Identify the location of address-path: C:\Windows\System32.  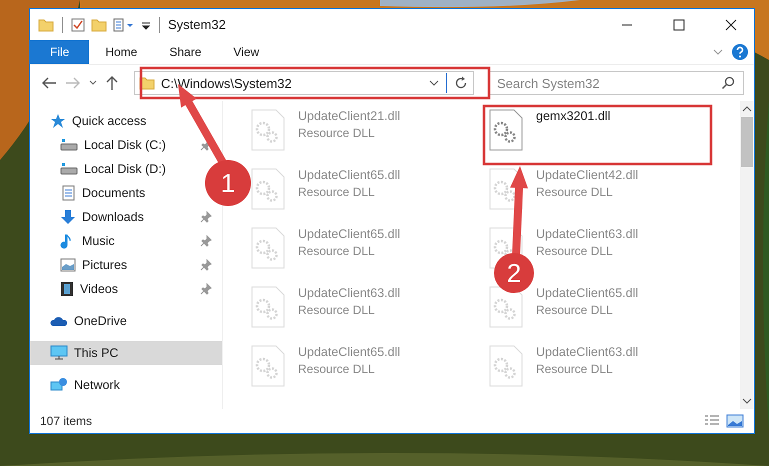
(226, 83).